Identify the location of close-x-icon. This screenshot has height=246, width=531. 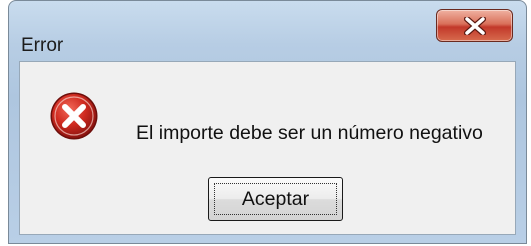
(474, 25).